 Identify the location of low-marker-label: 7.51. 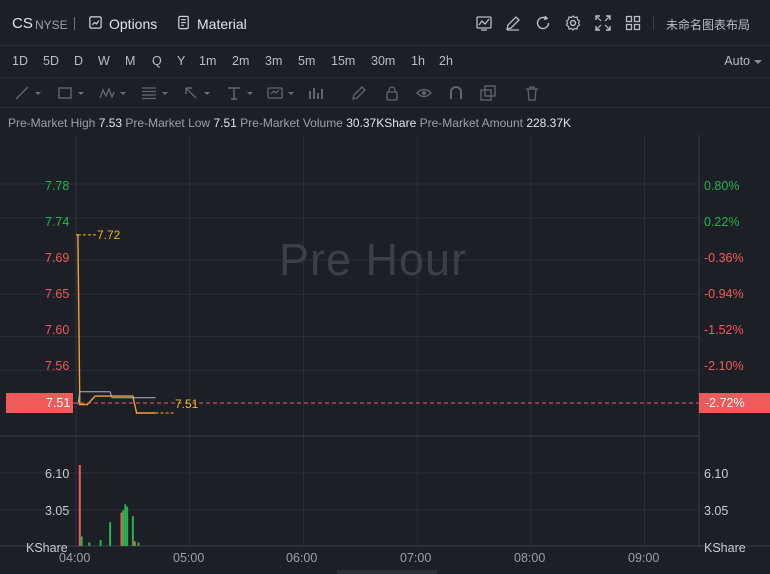
(187, 404).